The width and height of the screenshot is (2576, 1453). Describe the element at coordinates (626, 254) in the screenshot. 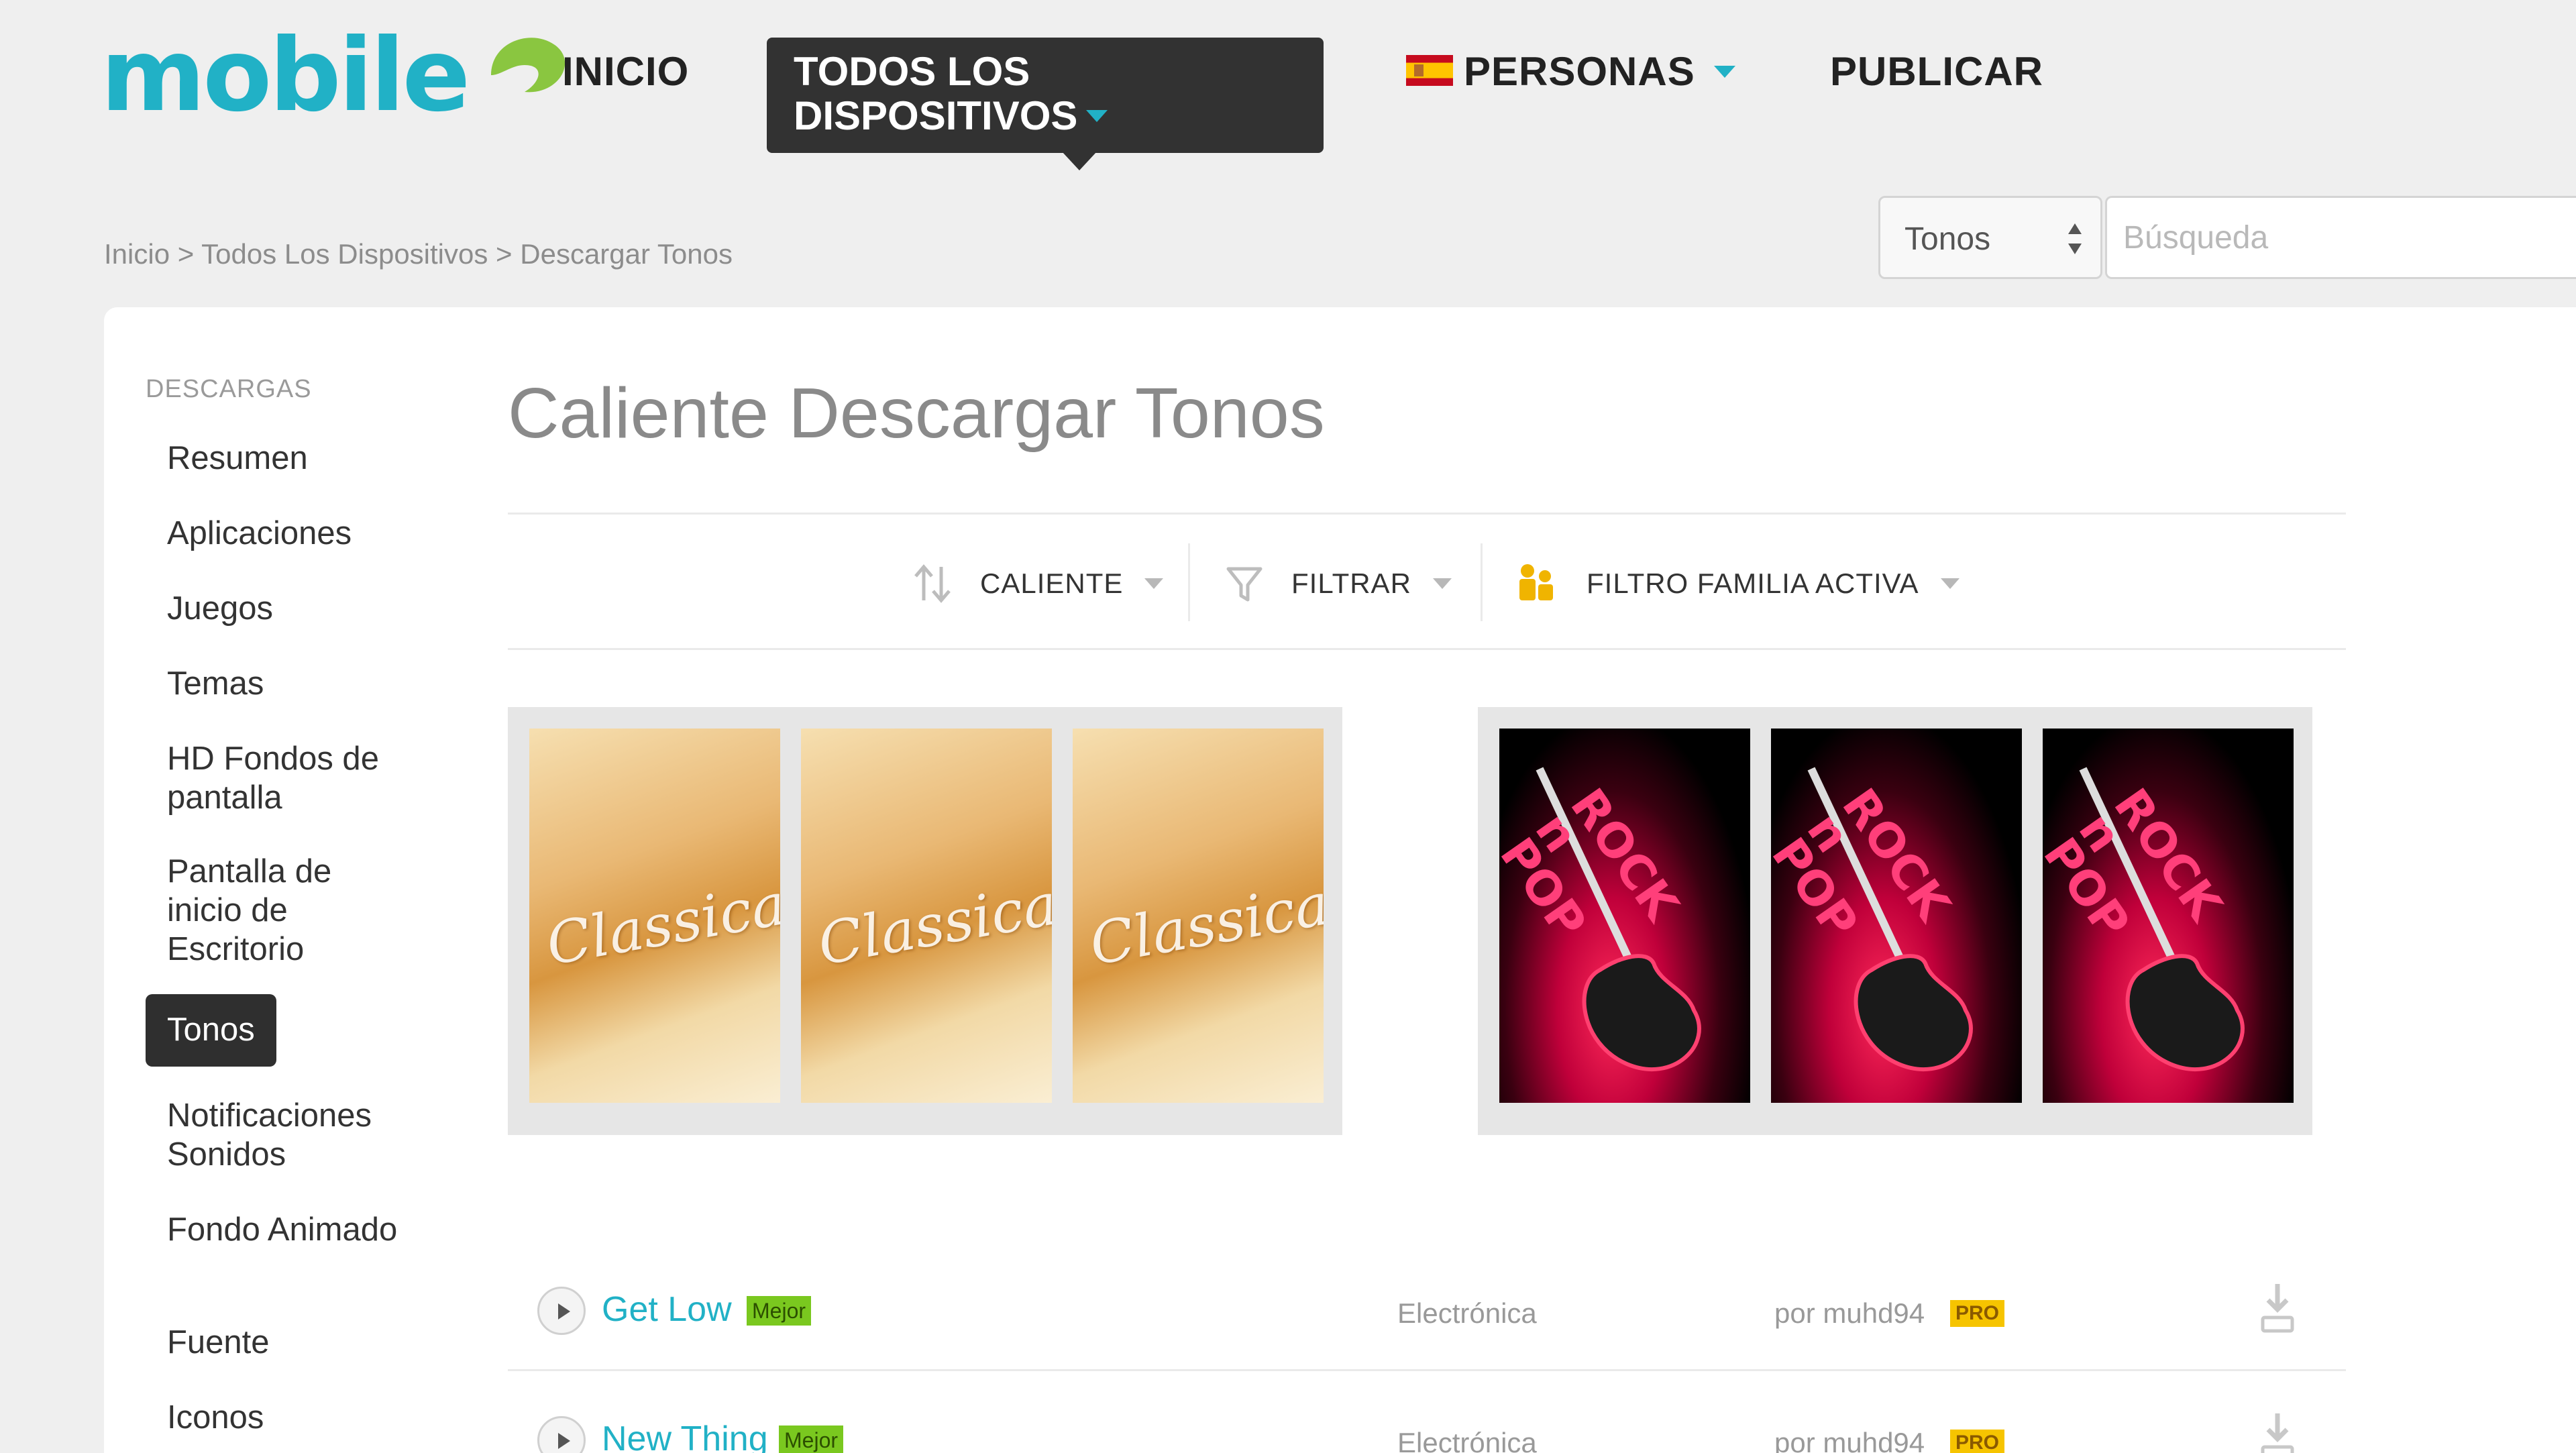

I see `breadcrumb-current: Descargar Tonos` at that location.